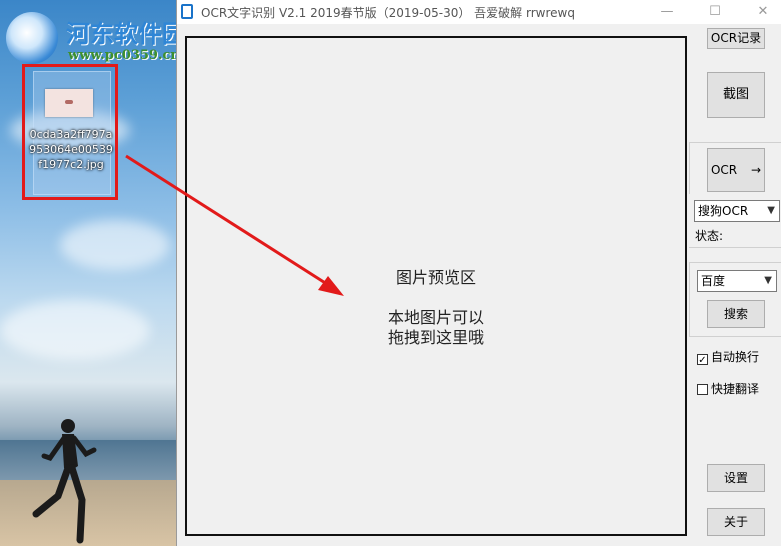 This screenshot has width=781, height=546. Describe the element at coordinates (724, 170) in the screenshot. I see `ocr-label: OCR` at that location.